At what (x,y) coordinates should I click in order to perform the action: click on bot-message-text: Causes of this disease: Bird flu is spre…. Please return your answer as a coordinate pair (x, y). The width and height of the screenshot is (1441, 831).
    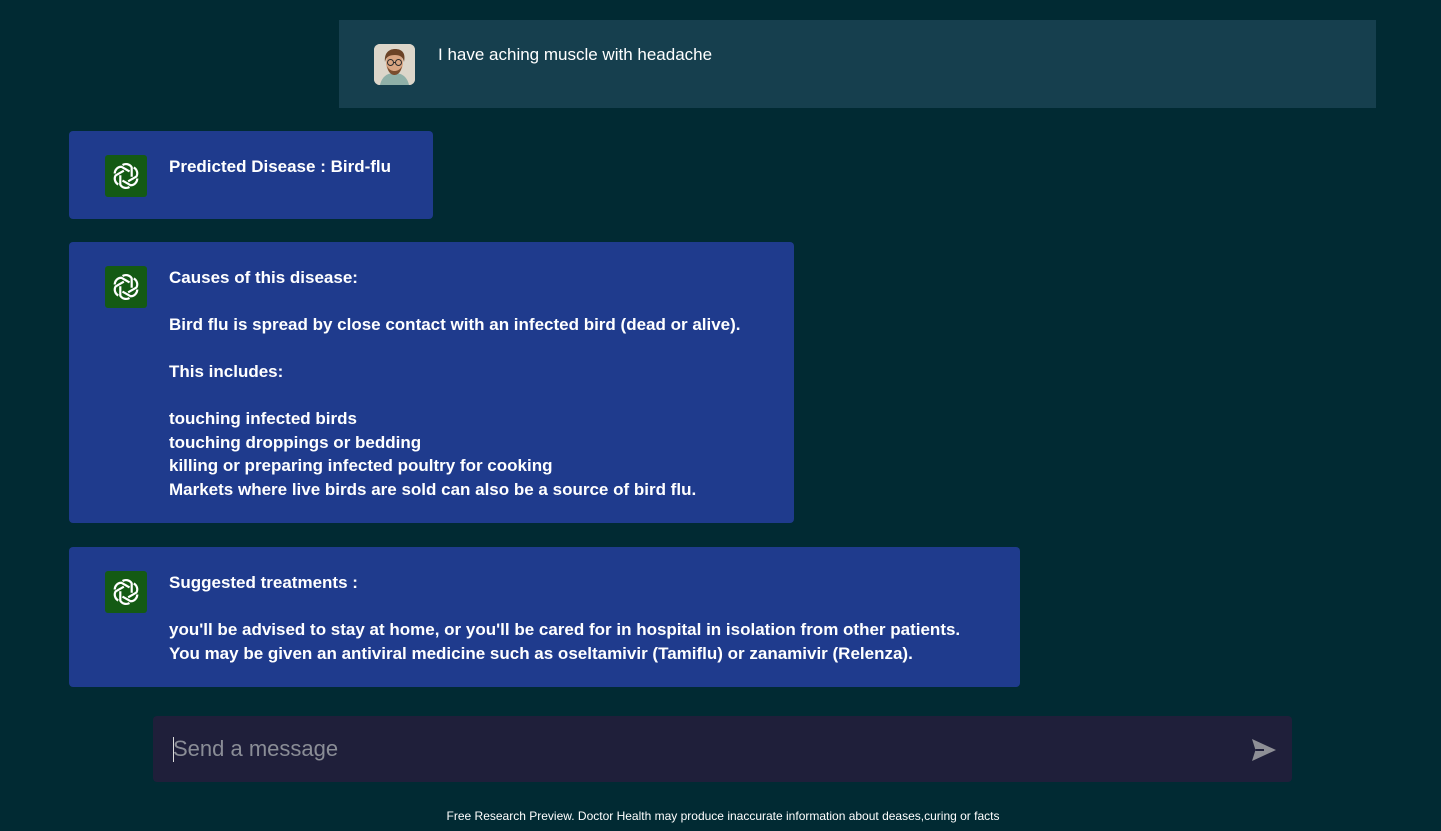
    Looking at the image, I should click on (455, 383).